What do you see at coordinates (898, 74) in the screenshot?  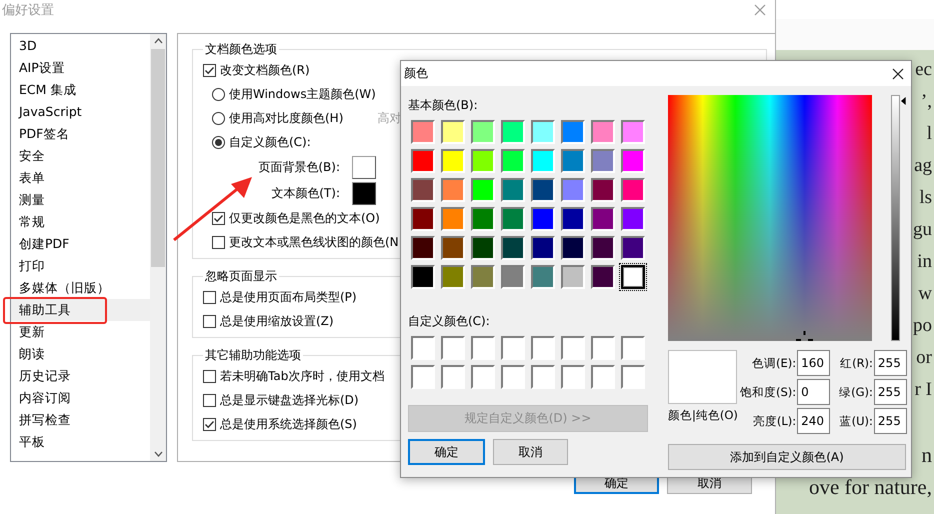 I see `close-icon` at bounding box center [898, 74].